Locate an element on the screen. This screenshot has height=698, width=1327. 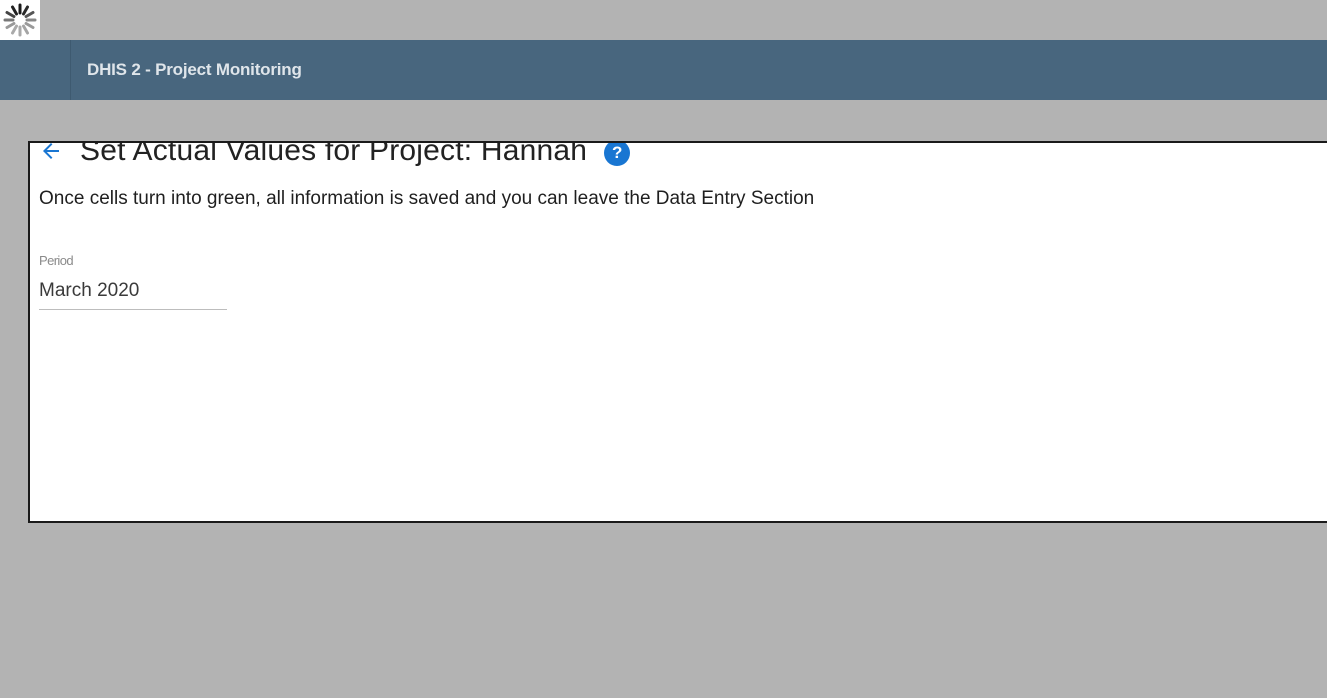
title-row: Set Actual Values for Project: Hannah ? is located at coordinates (334, 156).